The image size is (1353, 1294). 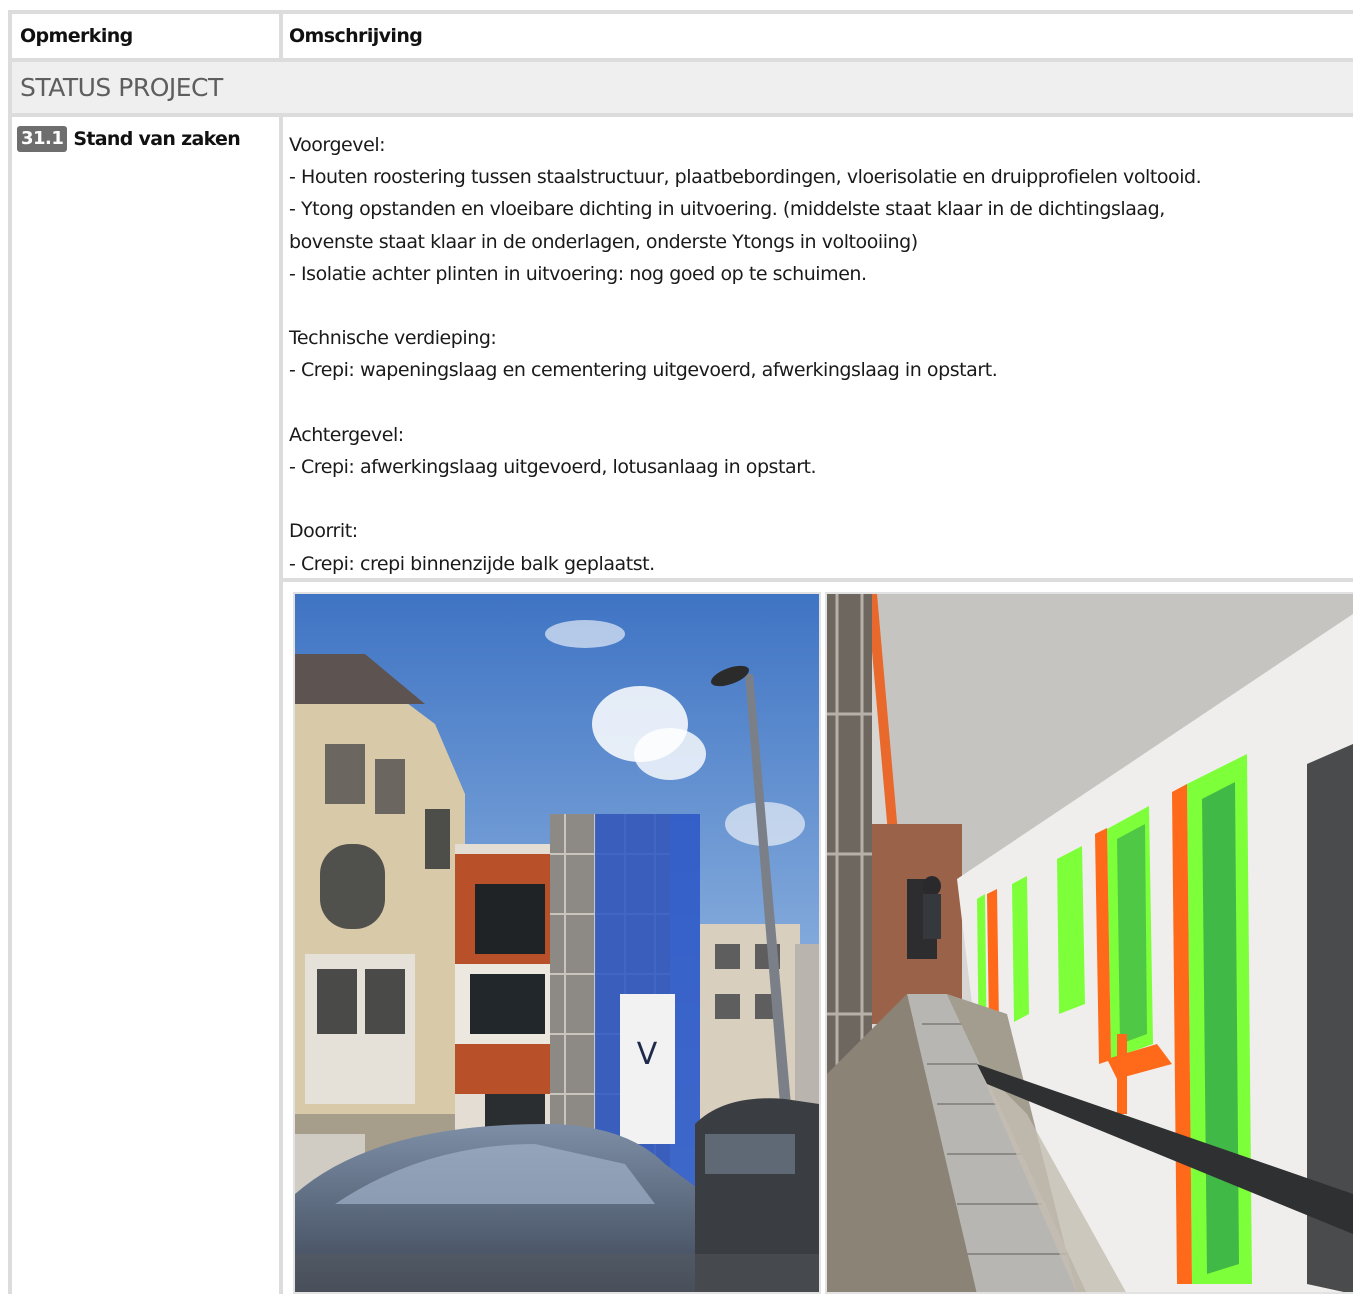 What do you see at coordinates (337, 145) in the screenshot?
I see `description-line: Voorgevel:` at bounding box center [337, 145].